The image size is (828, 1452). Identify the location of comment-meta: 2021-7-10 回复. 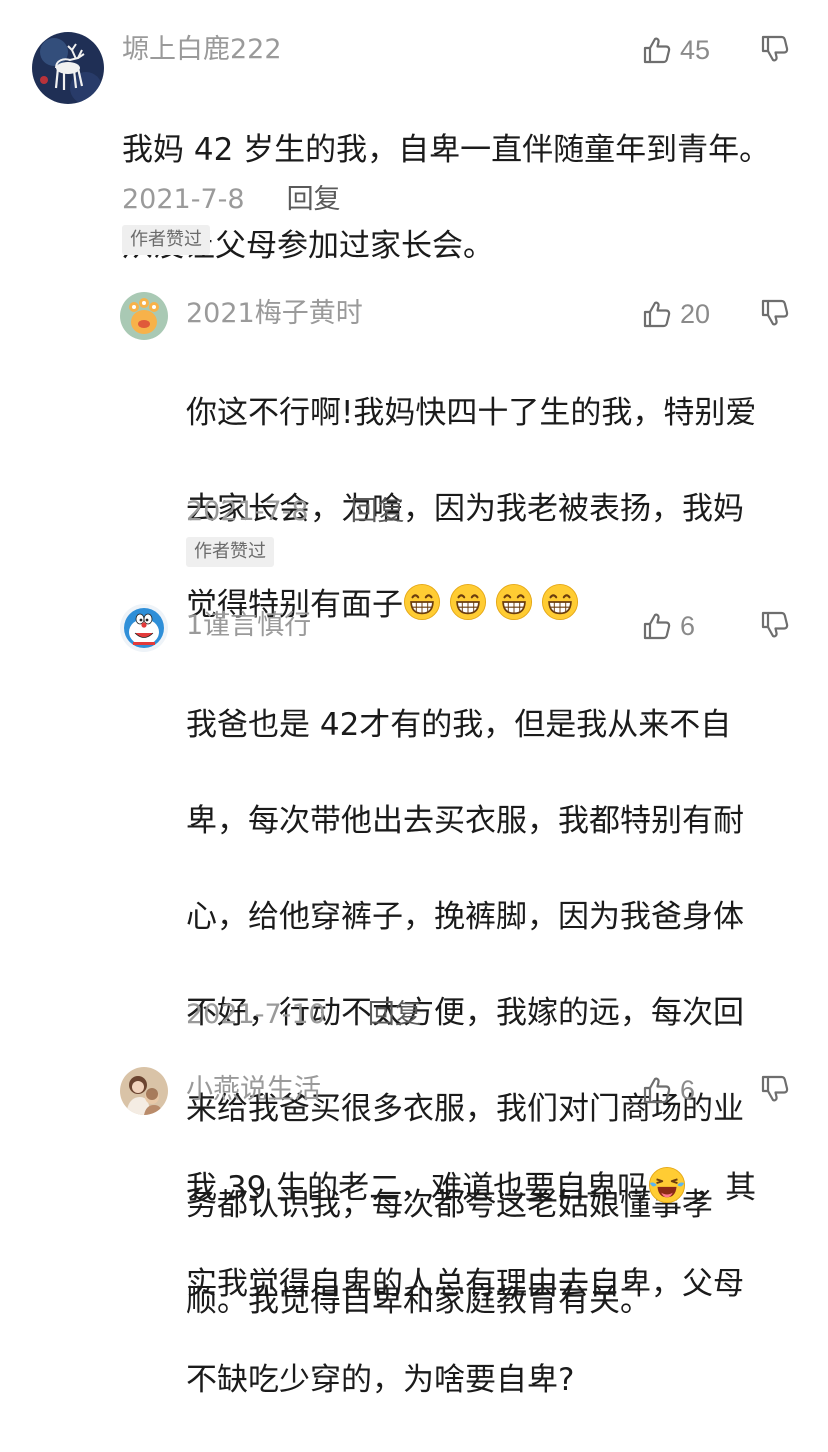
(304, 1014).